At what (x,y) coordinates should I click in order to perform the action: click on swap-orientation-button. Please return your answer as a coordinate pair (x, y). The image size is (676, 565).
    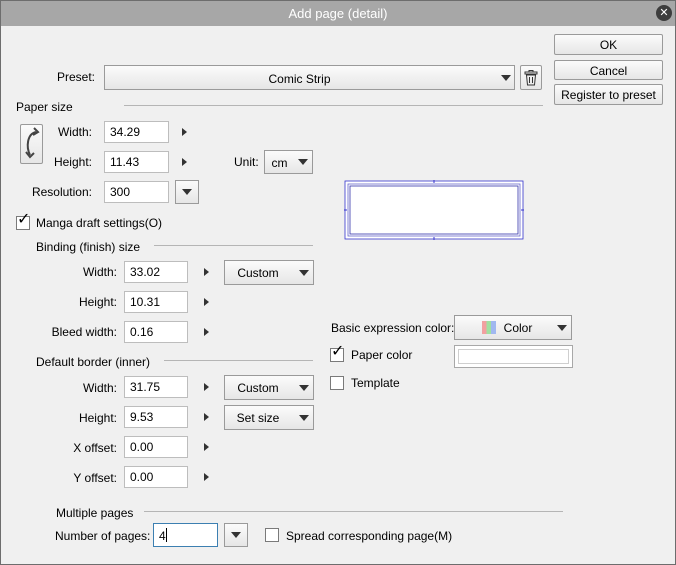
    Looking at the image, I should click on (31, 144).